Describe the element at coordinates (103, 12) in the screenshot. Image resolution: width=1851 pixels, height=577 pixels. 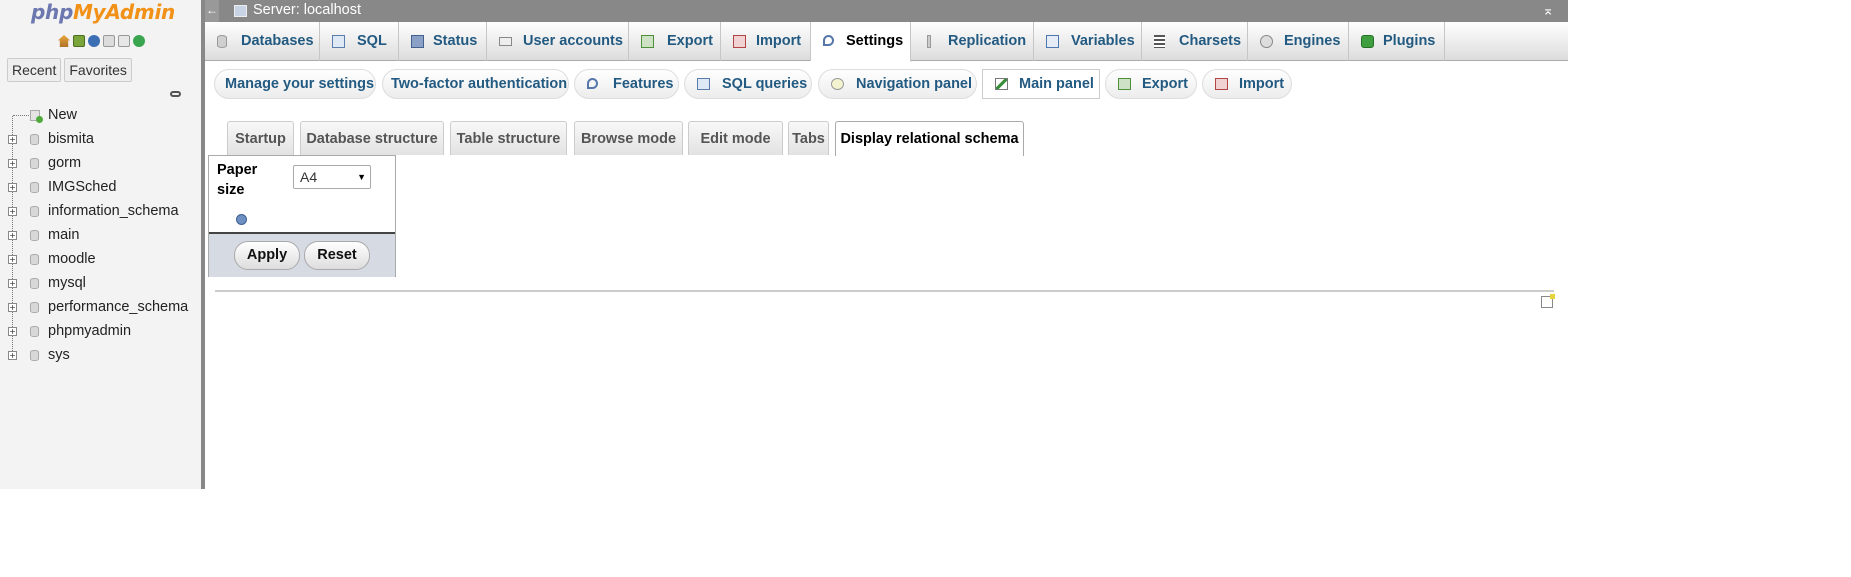
I see `phpmyadmin-logo: phpMyAdmin` at that location.